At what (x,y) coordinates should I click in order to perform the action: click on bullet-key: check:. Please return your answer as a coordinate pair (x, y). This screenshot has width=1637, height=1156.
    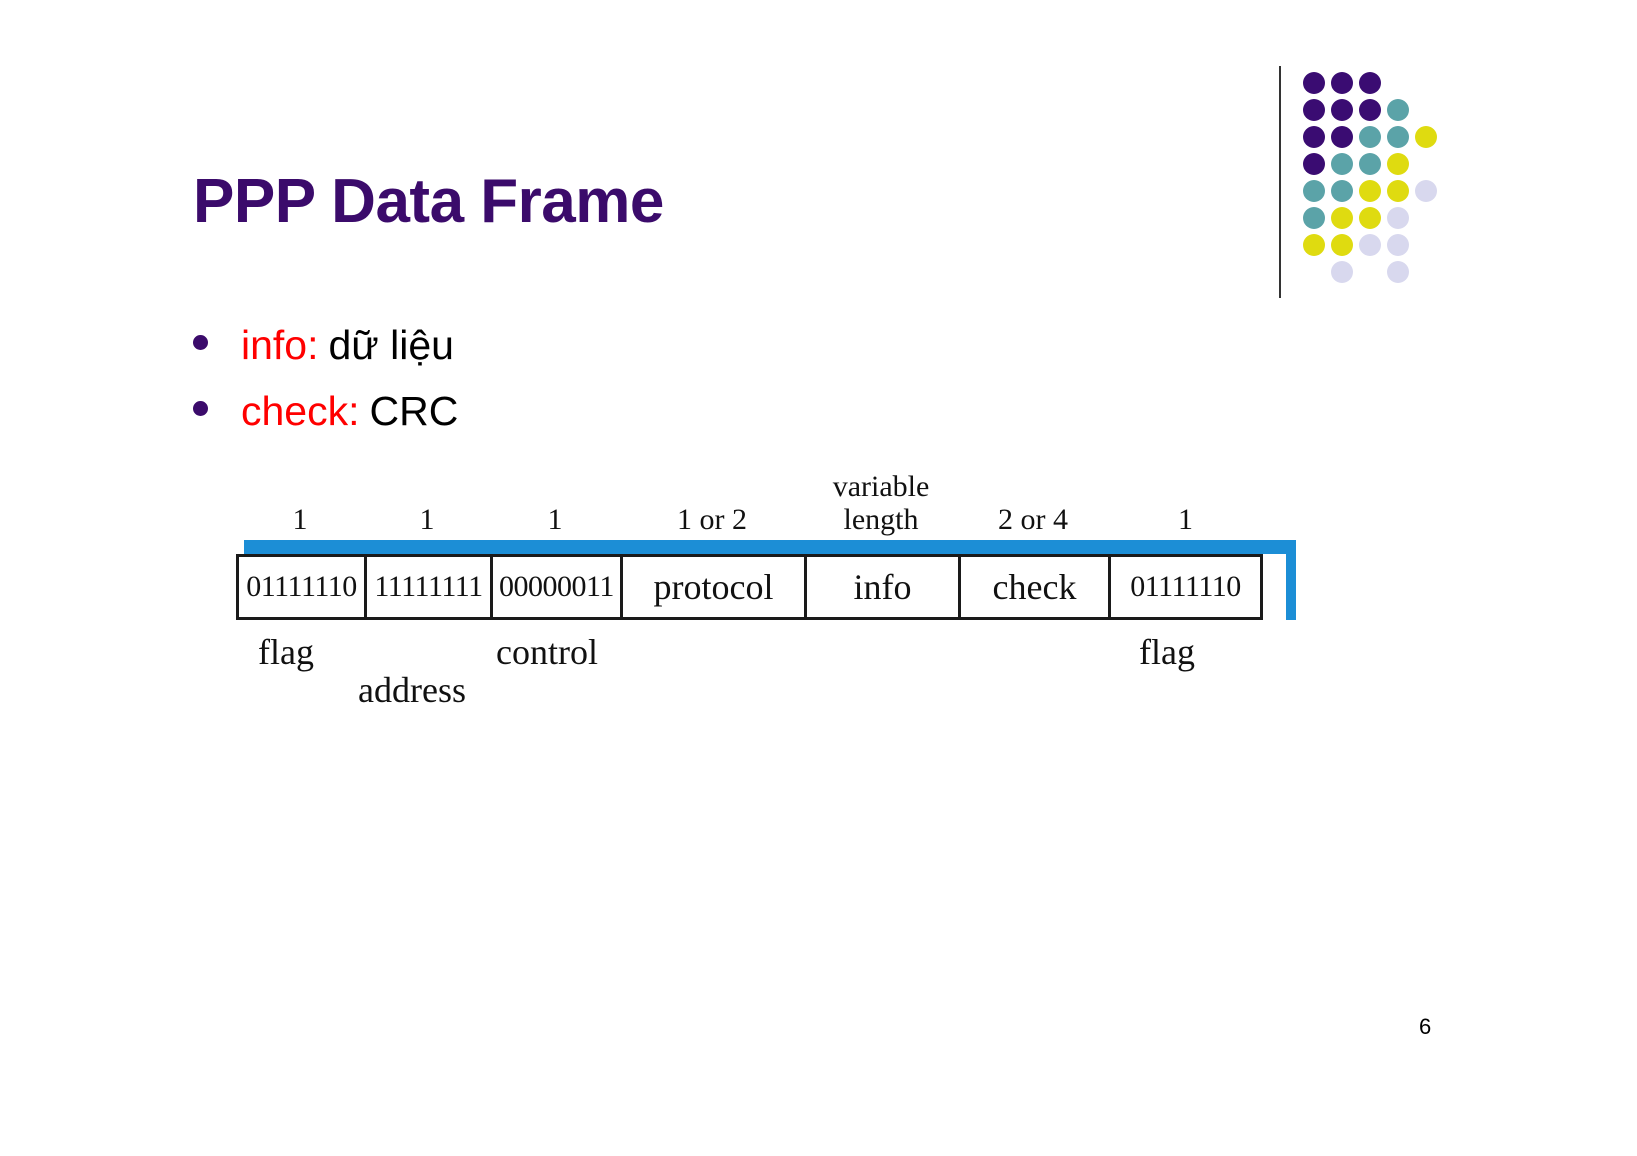
    Looking at the image, I should click on (300, 411).